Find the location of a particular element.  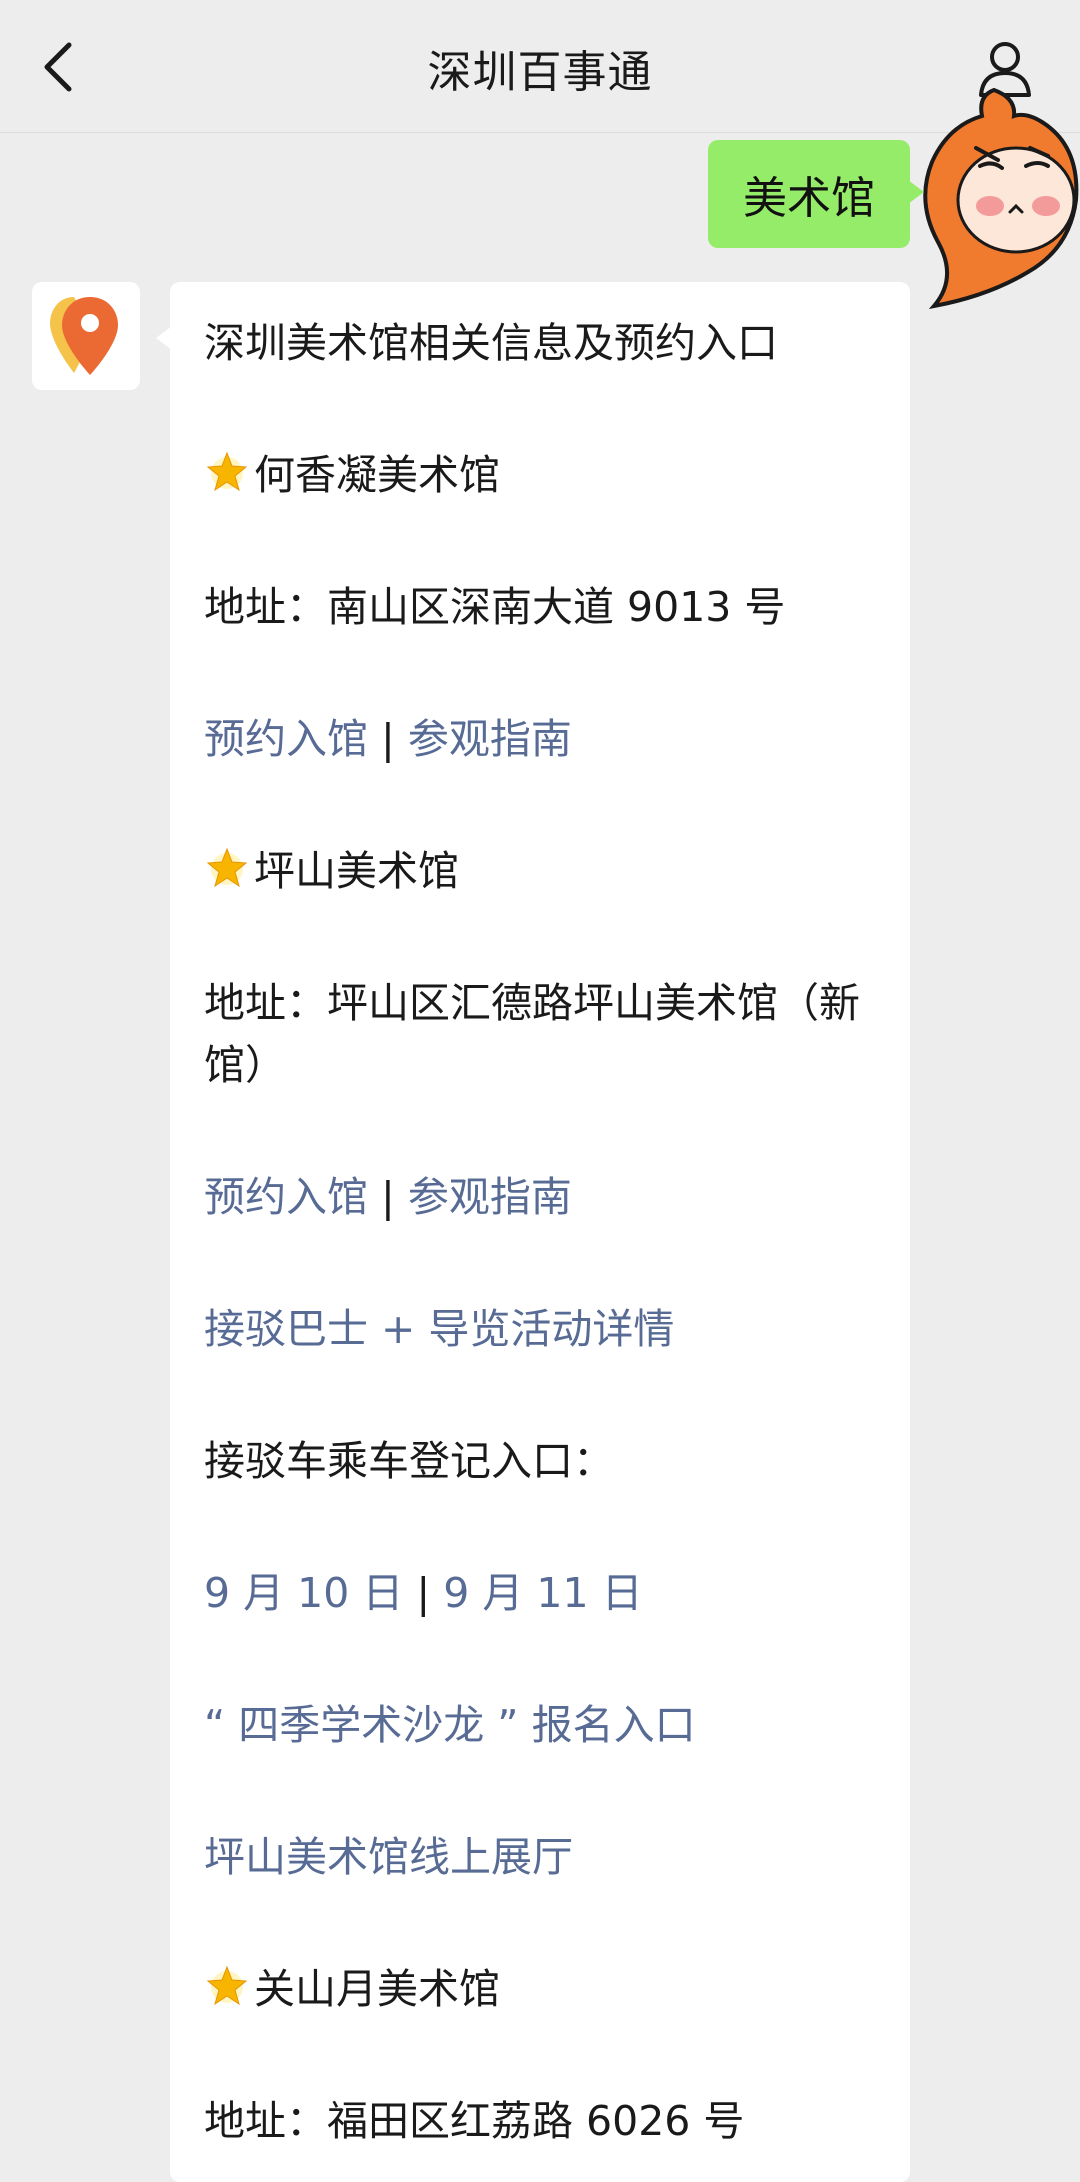

user-message-bubble: 美术馆 is located at coordinates (816, 194).